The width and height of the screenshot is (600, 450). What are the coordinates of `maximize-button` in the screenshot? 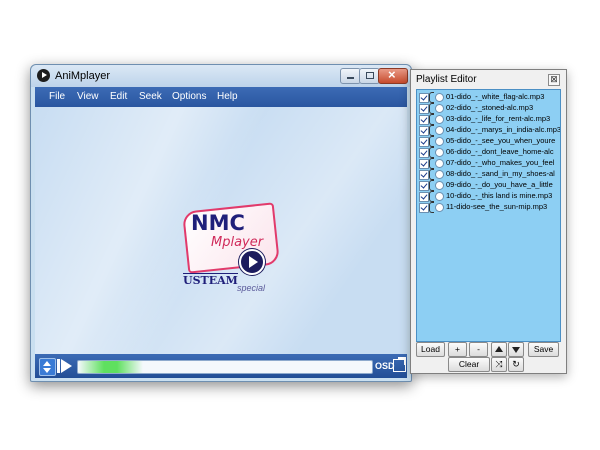 It's located at (369, 76).